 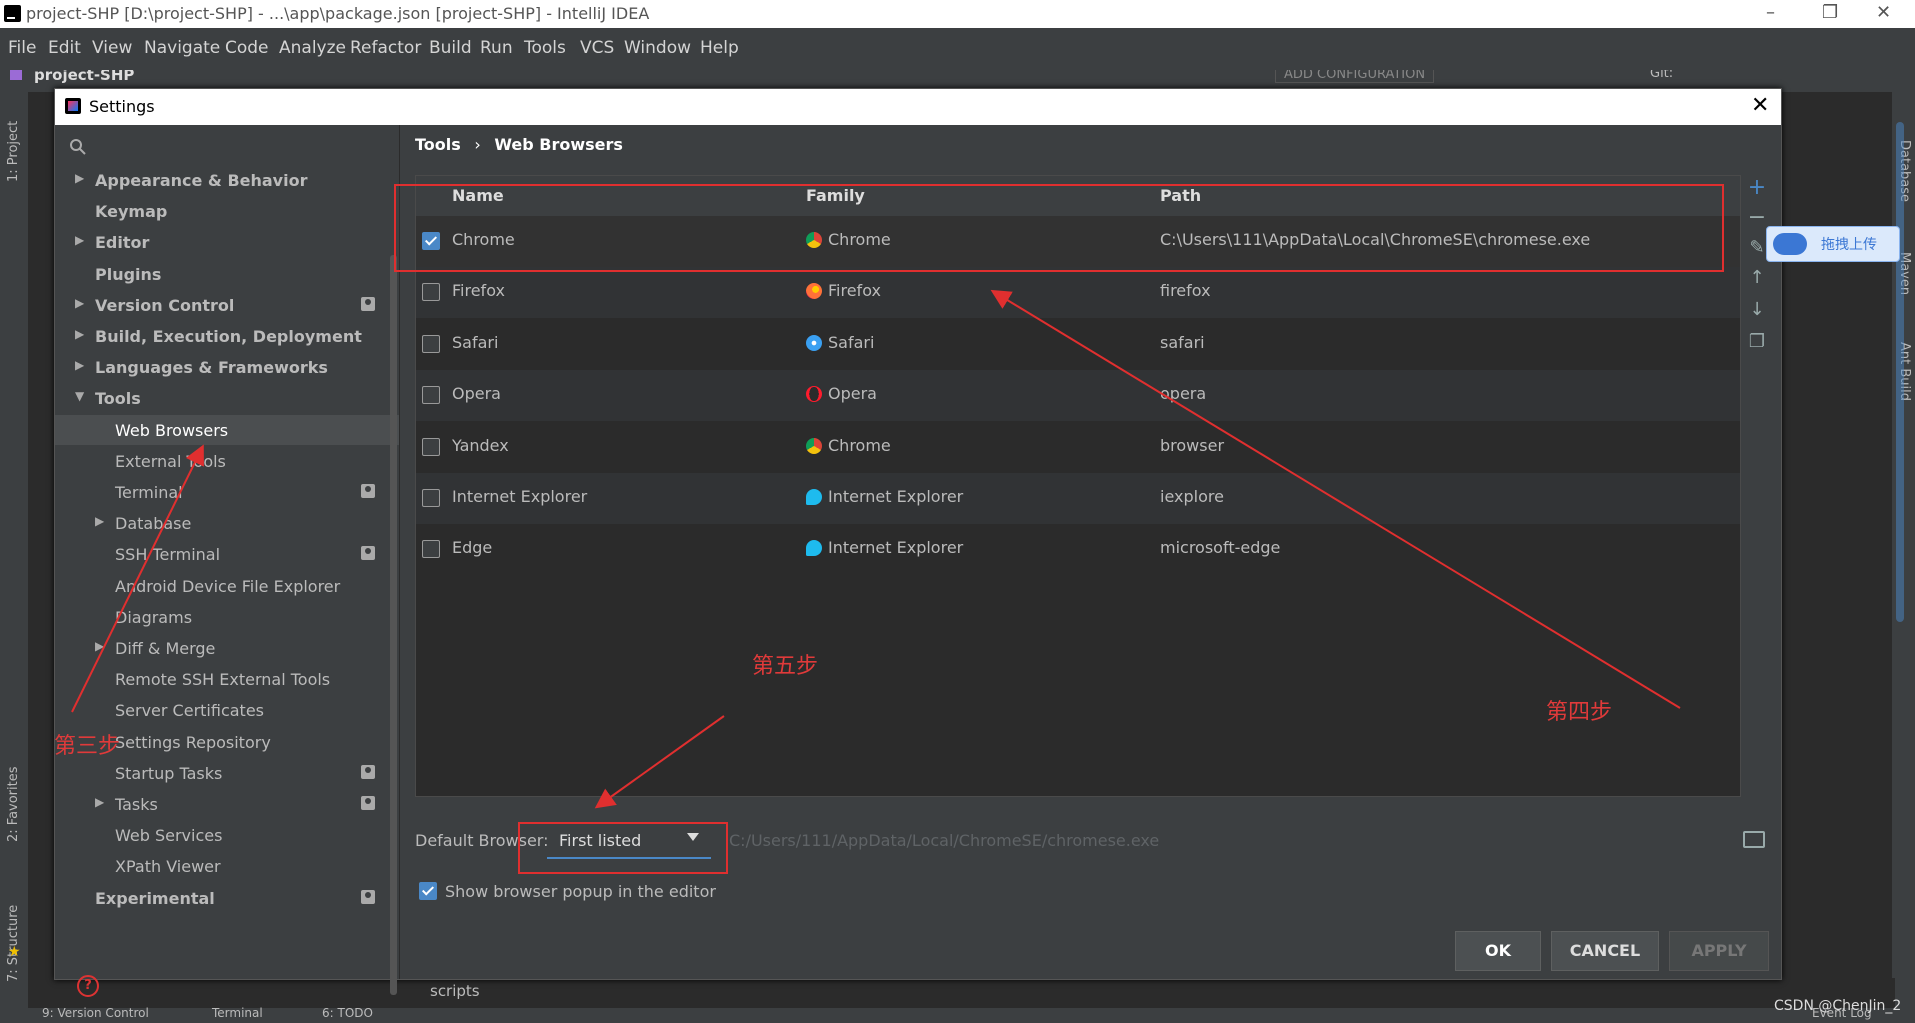 What do you see at coordinates (153, 523) in the screenshot?
I see `tree-item-label: Database` at bounding box center [153, 523].